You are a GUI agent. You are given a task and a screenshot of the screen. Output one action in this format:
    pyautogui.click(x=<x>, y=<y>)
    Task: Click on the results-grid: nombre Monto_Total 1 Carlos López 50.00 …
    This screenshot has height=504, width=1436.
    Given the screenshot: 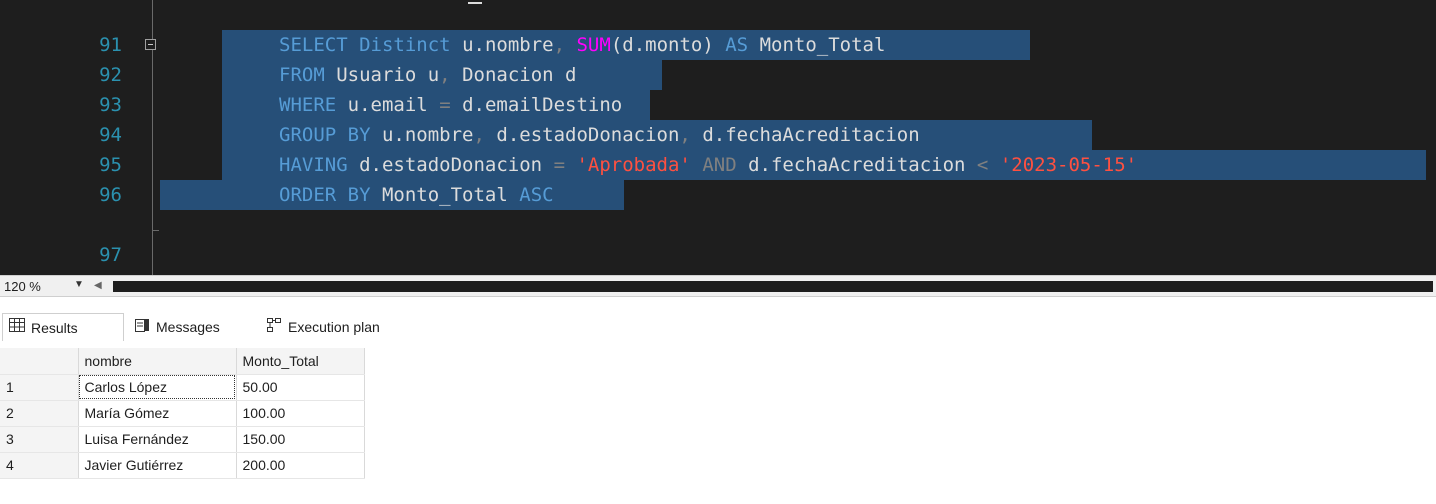 What is the action you would take?
    pyautogui.click(x=182, y=413)
    